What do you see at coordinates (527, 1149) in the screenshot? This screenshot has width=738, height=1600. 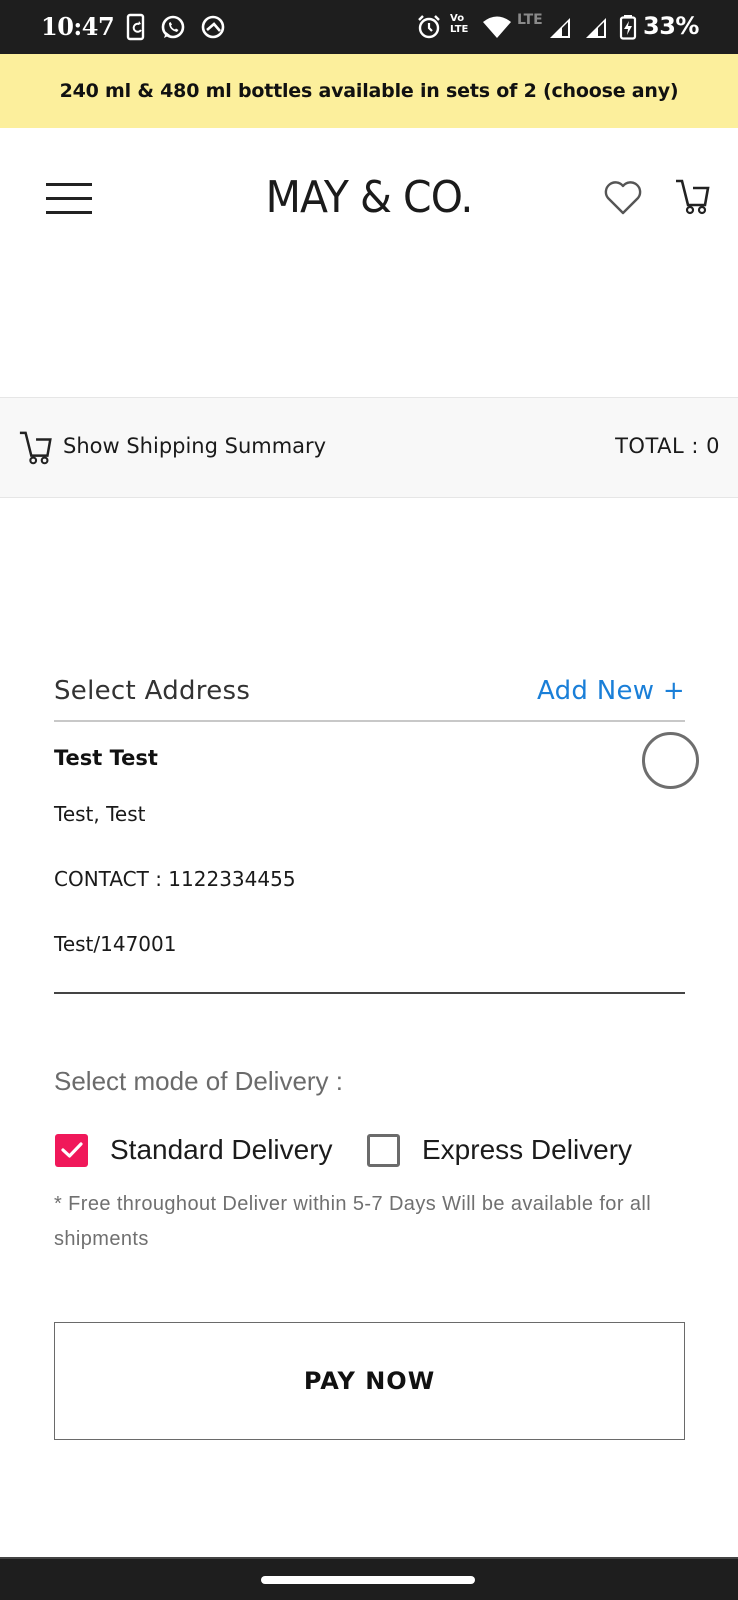 I see `express-delivery-label: Express Delivery` at bounding box center [527, 1149].